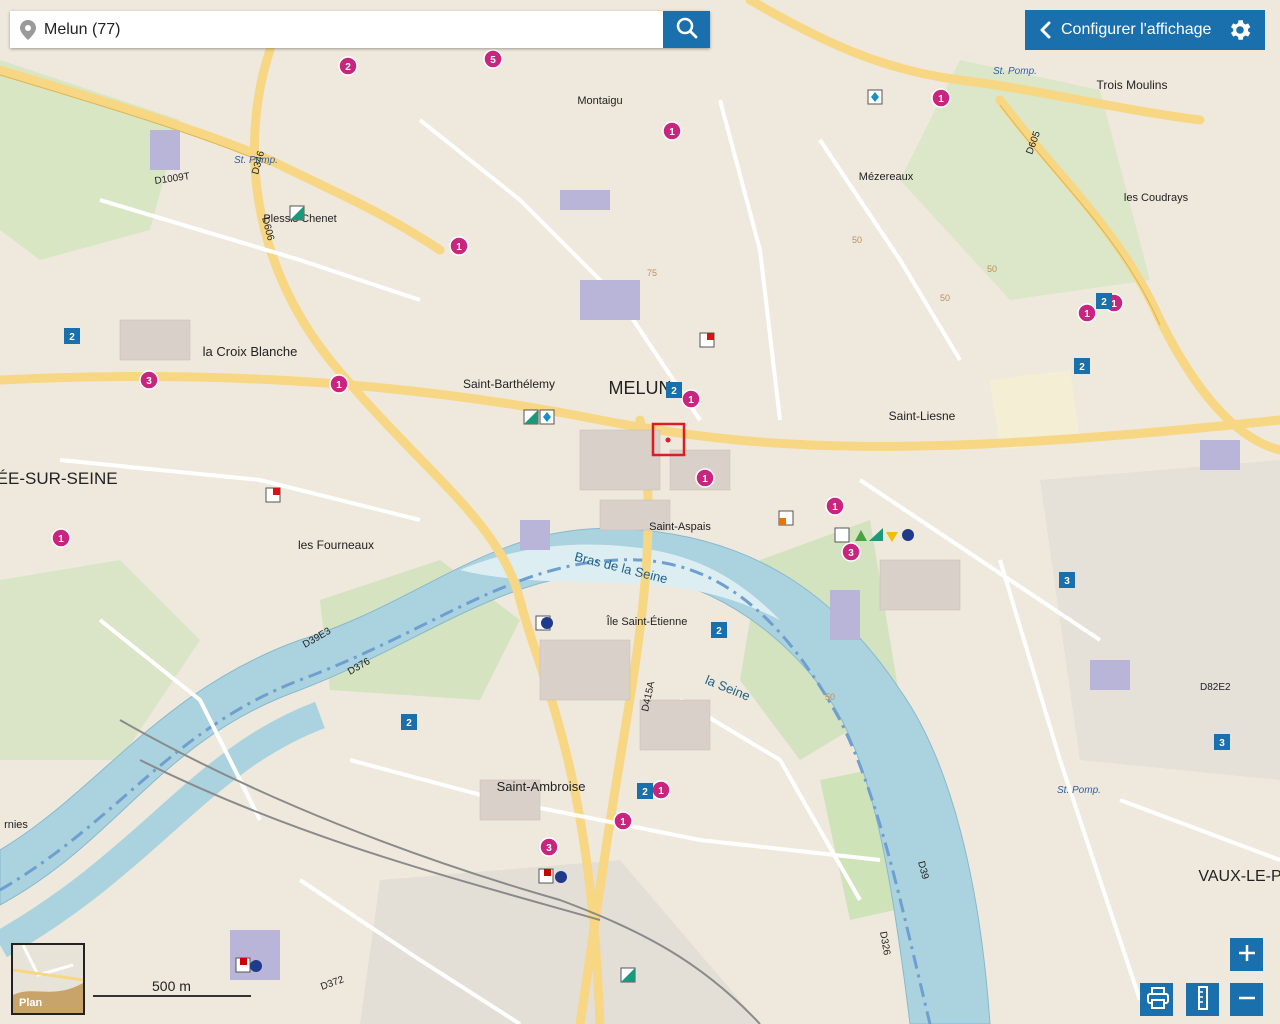 Image resolution: width=1280 pixels, height=1024 pixels. Describe the element at coordinates (28, 30) in the screenshot. I see `location-pin-icon` at that location.